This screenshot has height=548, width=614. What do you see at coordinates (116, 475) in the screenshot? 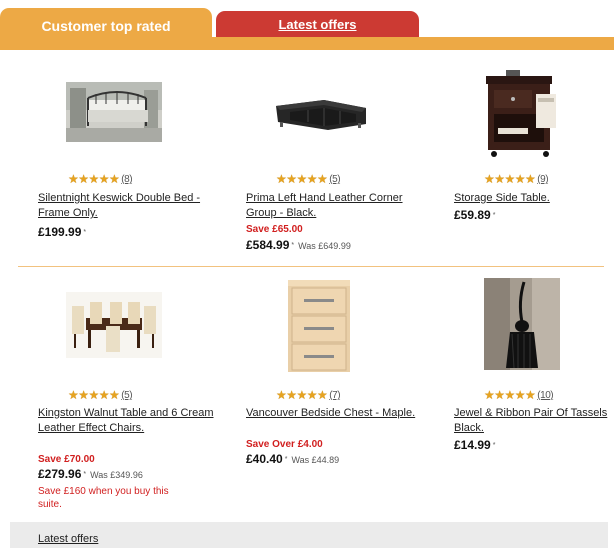
I see `was-price: Was £349.96` at bounding box center [116, 475].